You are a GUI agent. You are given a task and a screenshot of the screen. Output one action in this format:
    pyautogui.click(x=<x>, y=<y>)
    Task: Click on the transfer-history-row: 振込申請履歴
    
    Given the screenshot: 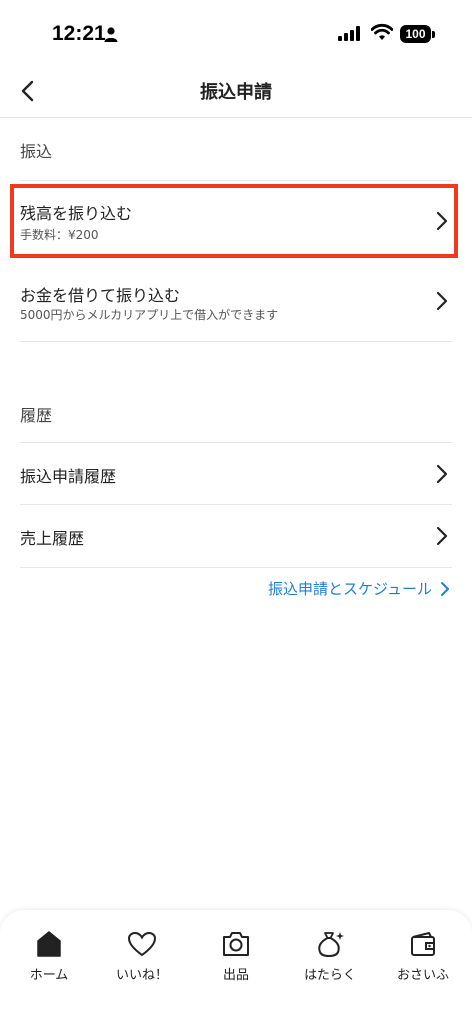 What is the action you would take?
    pyautogui.click(x=234, y=473)
    